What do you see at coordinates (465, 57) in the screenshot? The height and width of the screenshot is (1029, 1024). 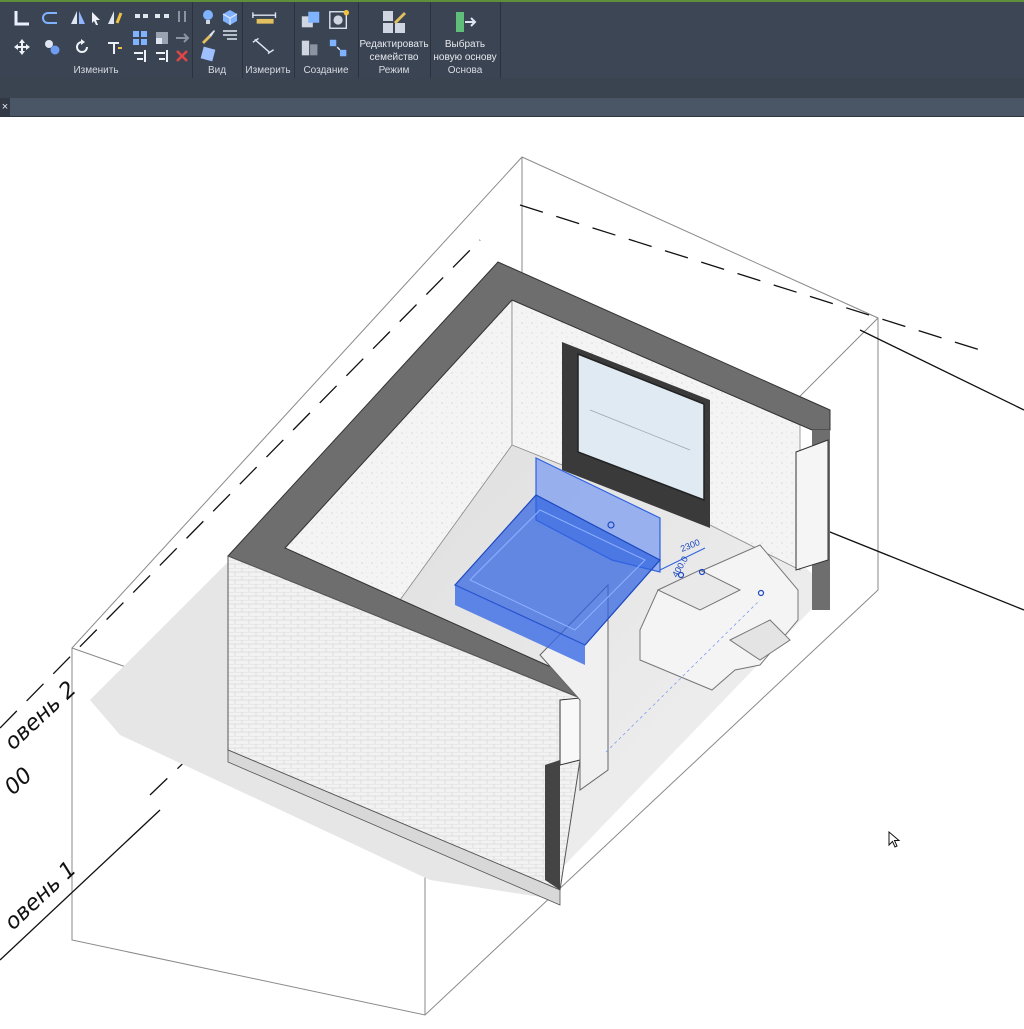 I see `pick-new-host-label-line2: новую основу` at bounding box center [465, 57].